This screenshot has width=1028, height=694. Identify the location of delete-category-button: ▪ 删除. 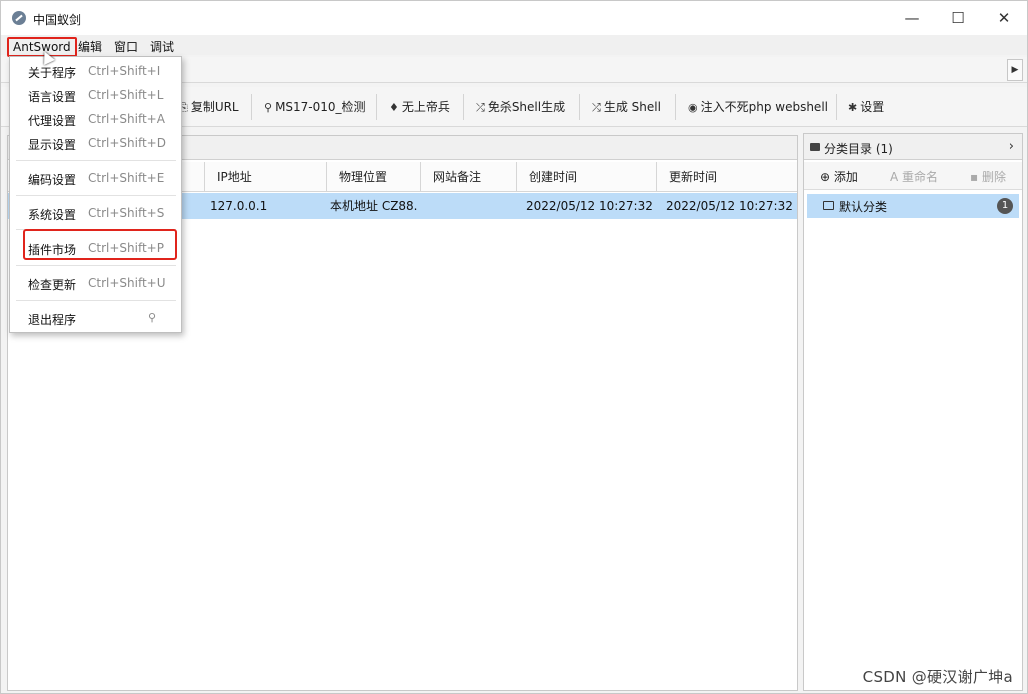
(988, 176).